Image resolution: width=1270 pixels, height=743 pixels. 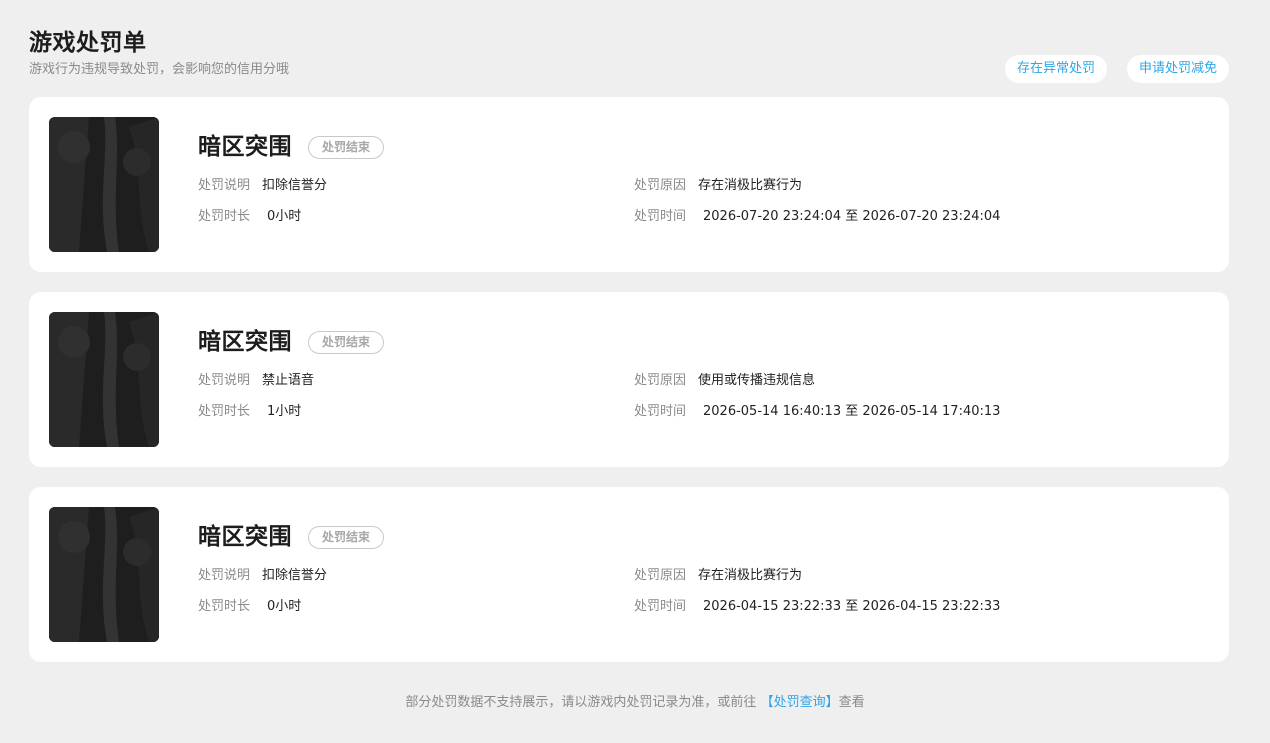 What do you see at coordinates (284, 411) in the screenshot?
I see `penalty-duration-value: 1小时` at bounding box center [284, 411].